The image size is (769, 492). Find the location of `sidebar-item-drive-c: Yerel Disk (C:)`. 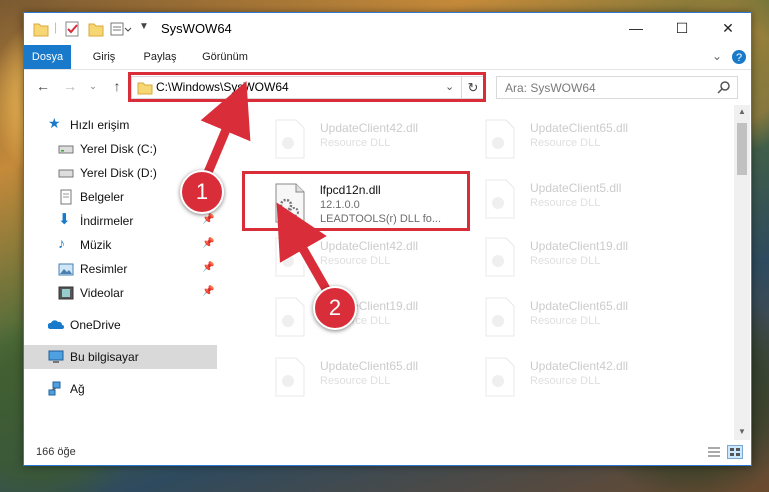

sidebar-item-drive-c: Yerel Disk (C:) is located at coordinates (120, 149).